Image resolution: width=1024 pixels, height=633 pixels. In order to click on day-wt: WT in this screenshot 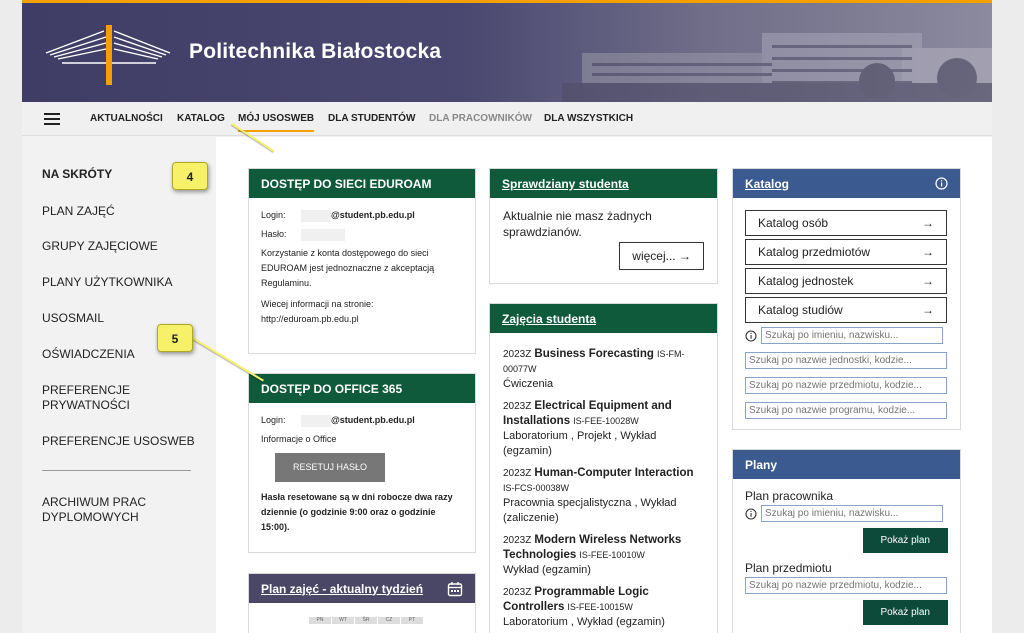, I will do `click(343, 620)`.